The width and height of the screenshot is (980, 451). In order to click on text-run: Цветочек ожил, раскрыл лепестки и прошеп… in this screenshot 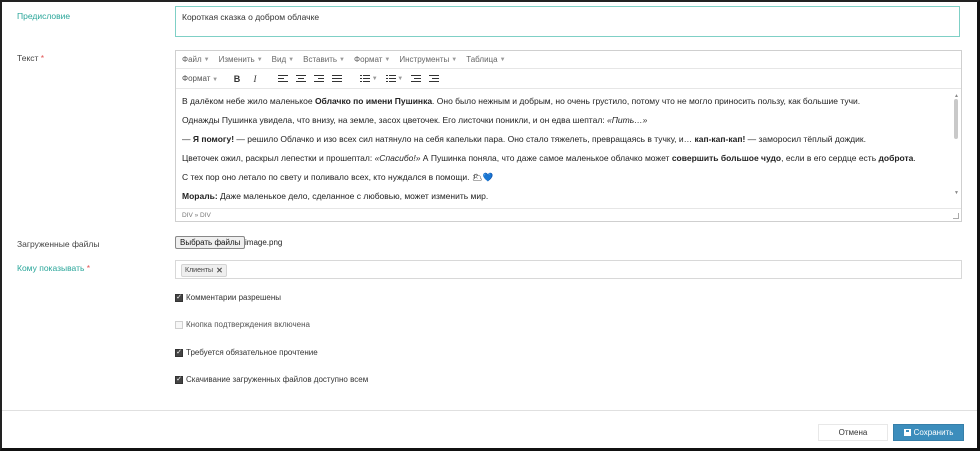, I will do `click(278, 158)`.